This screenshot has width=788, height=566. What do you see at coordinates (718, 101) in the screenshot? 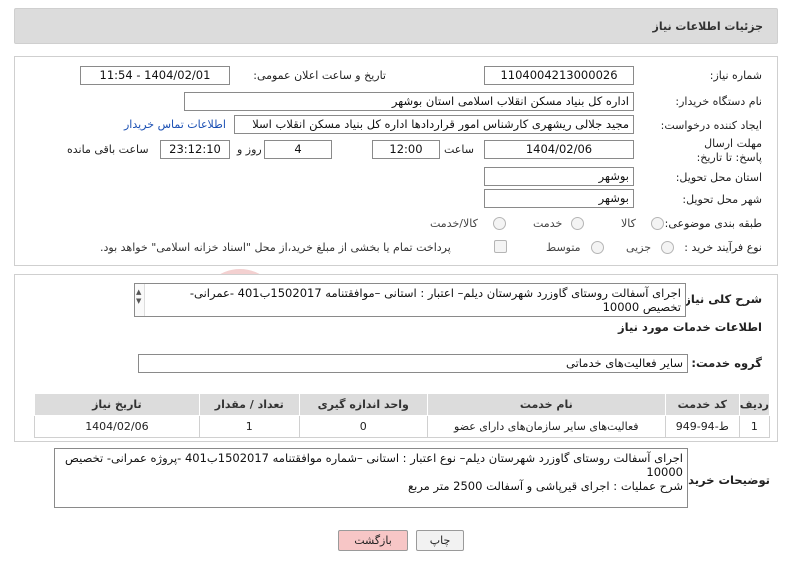
I see `buyer-org-label: نام دستگاه خریدار:` at bounding box center [718, 101].